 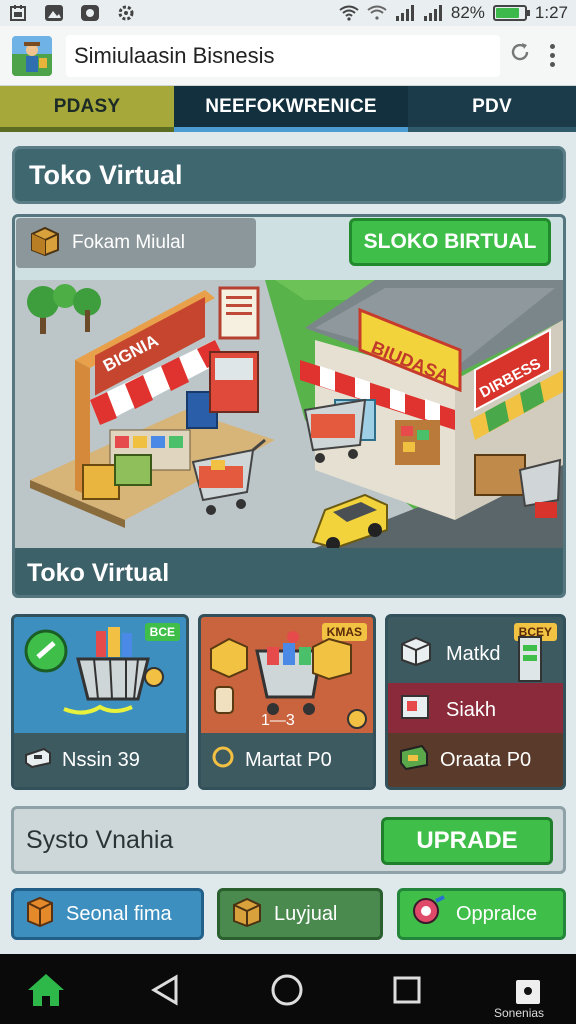 I want to click on virtual-store-button: SLOKO BIRTUAL, so click(x=450, y=242).